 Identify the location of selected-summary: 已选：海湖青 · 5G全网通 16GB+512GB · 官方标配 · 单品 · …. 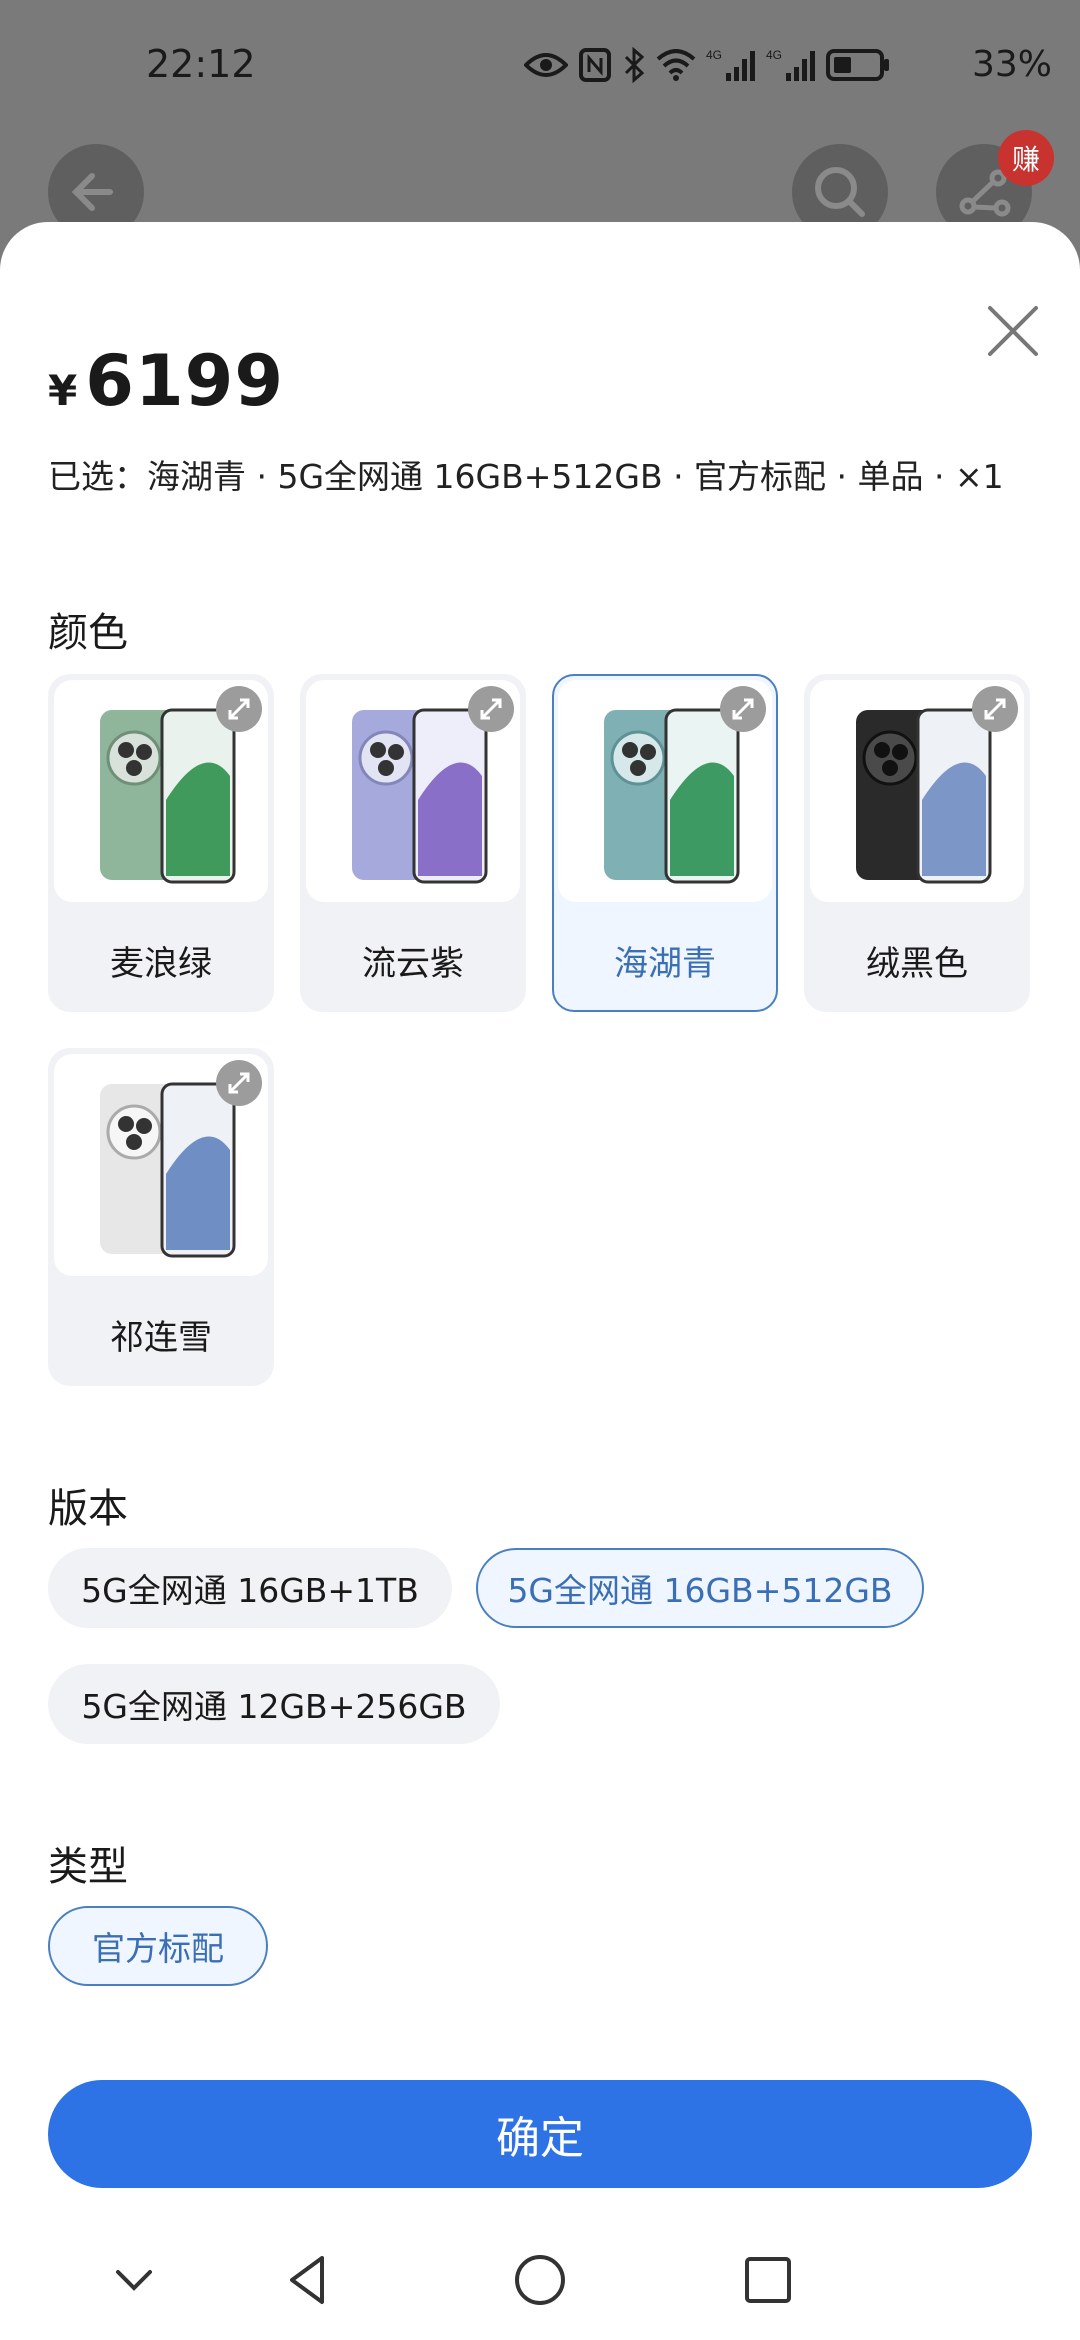
(526, 476).